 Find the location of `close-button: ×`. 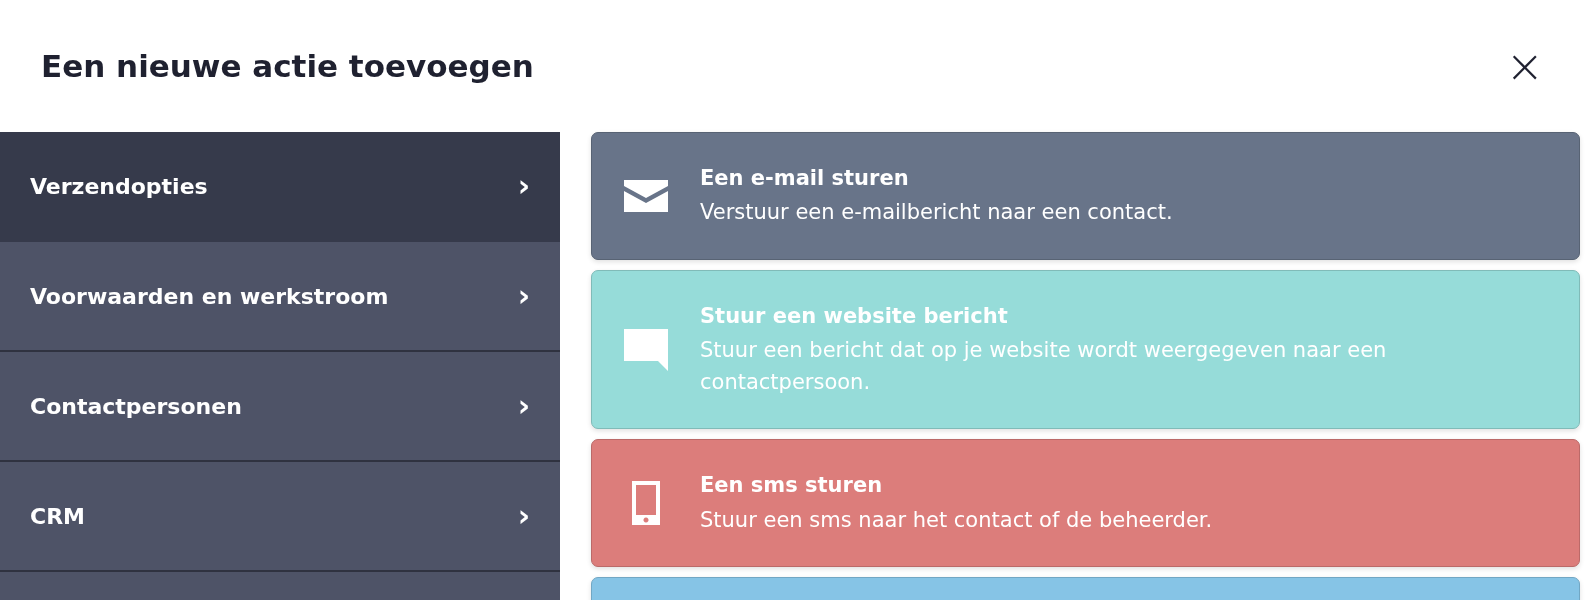

close-button: × is located at coordinates (1524, 66).